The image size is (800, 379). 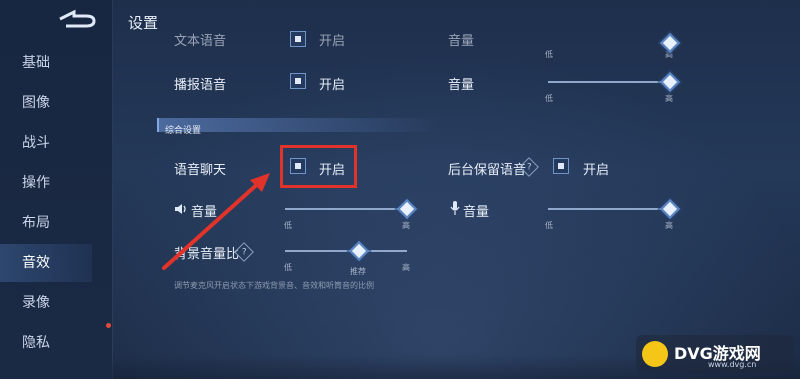 I want to click on mic-volume-track, so click(x=609, y=209).